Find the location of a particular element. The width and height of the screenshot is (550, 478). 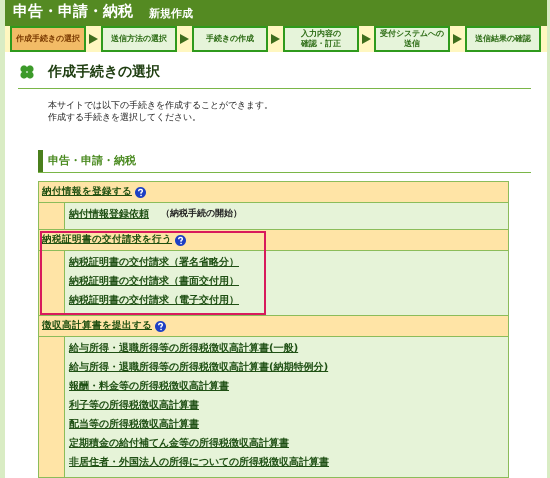

intro-text: 作成する手続きを選択してください。 is located at coordinates (125, 118).